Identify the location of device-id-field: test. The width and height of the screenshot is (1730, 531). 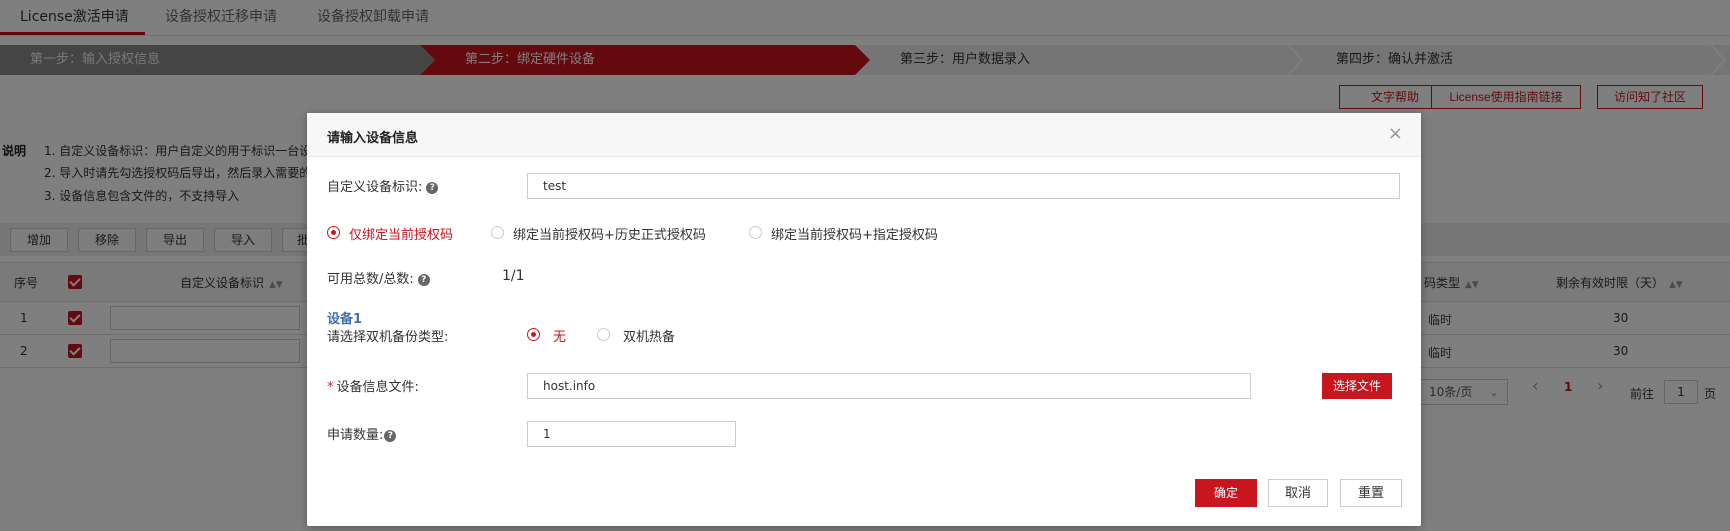
(963, 186).